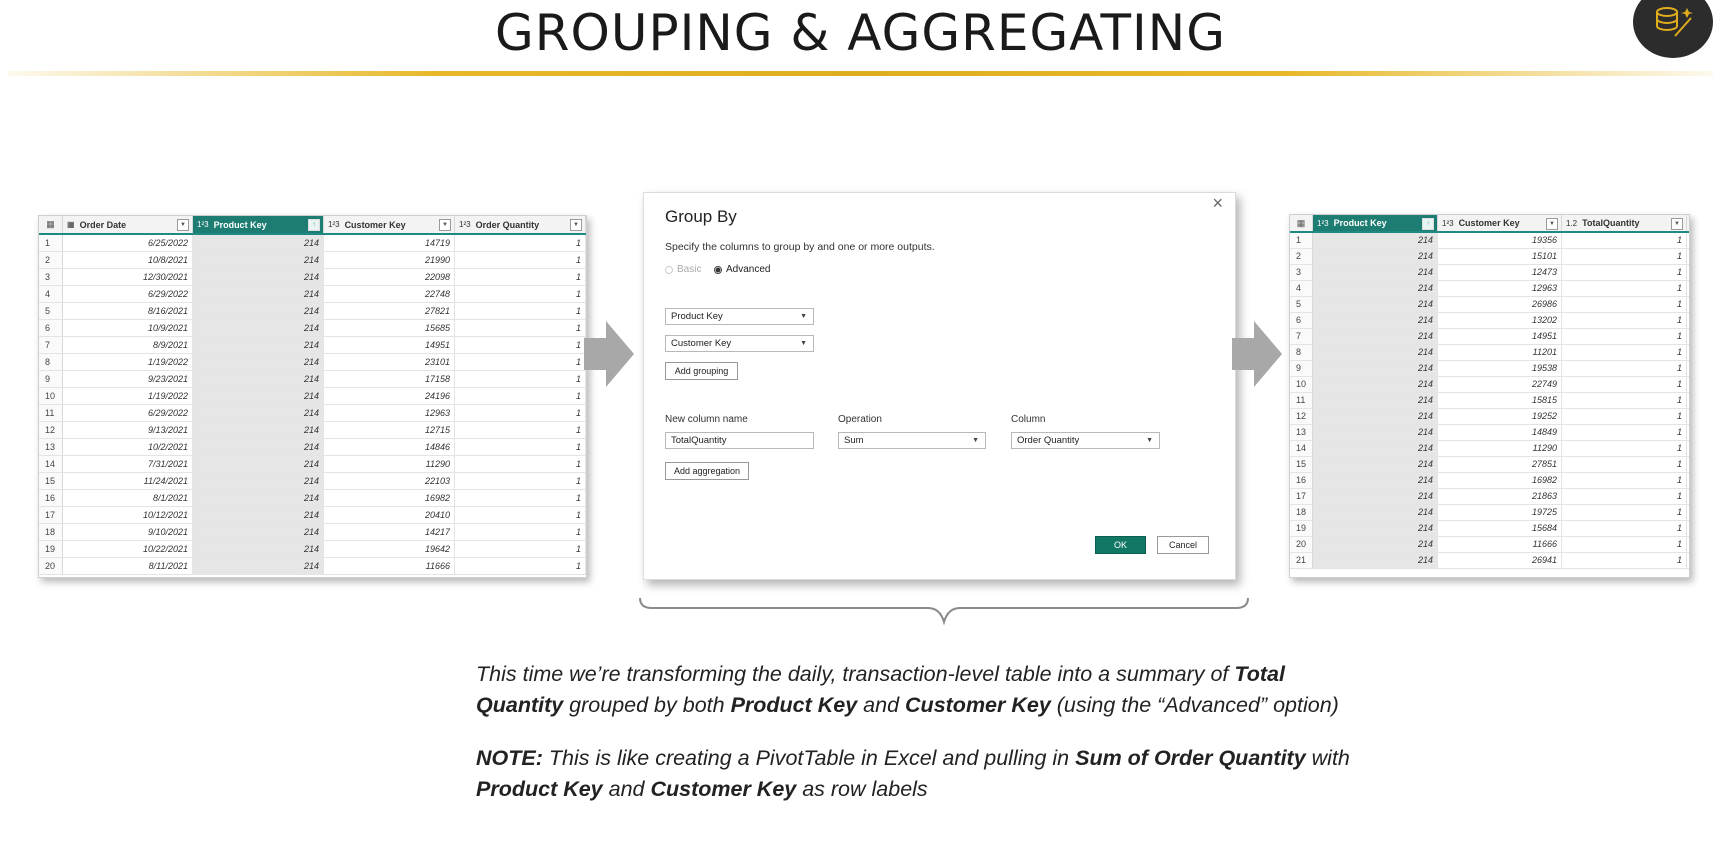 The image size is (1721, 846). I want to click on table-row: 4 6/29/2022 214 22748 1, so click(312, 294).